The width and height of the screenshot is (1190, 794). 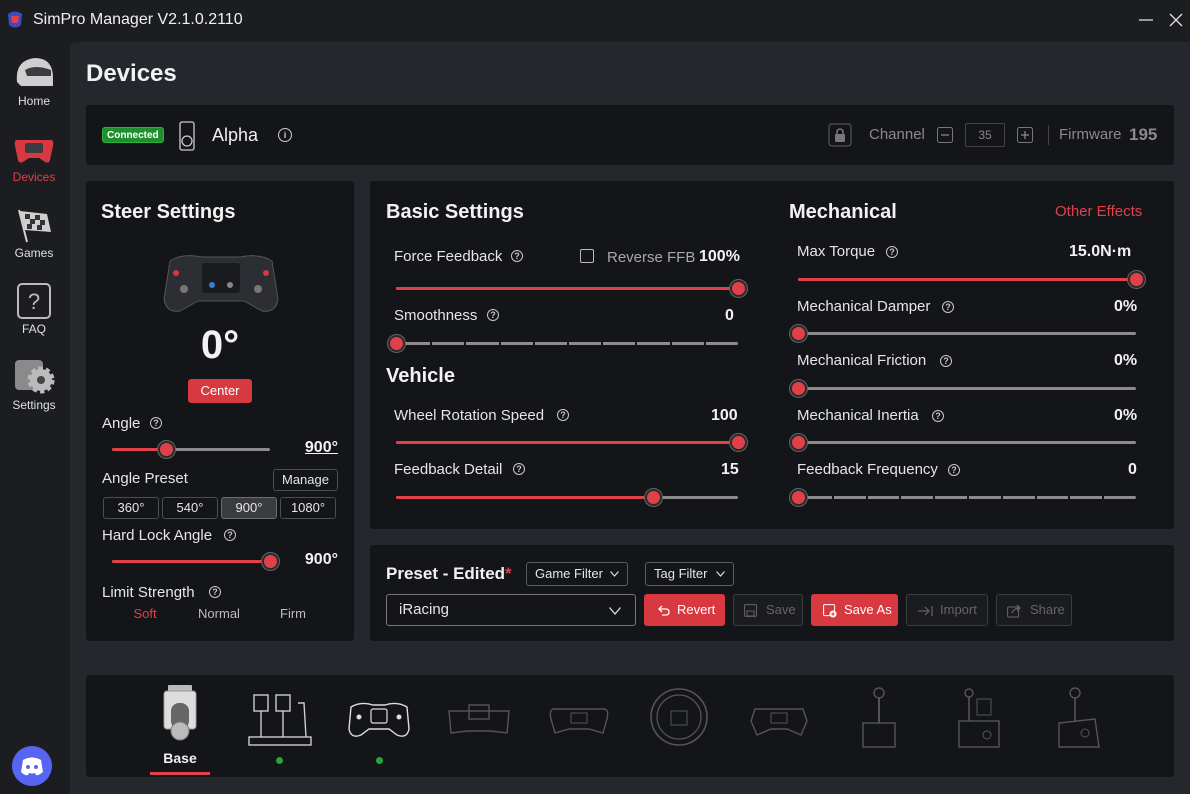 I want to click on angle-display: 0°, so click(x=220, y=345).